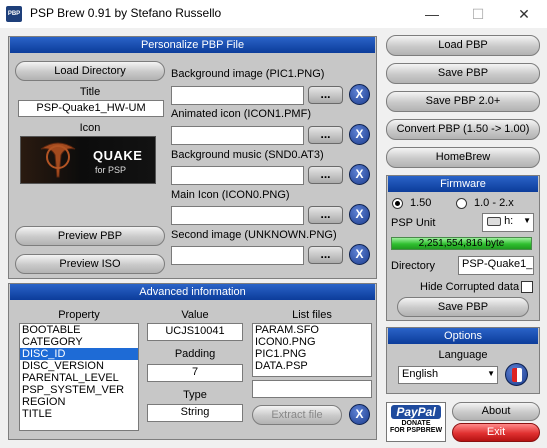  What do you see at coordinates (312, 342) in the screenshot?
I see `file-item: ICON0.PNG` at bounding box center [312, 342].